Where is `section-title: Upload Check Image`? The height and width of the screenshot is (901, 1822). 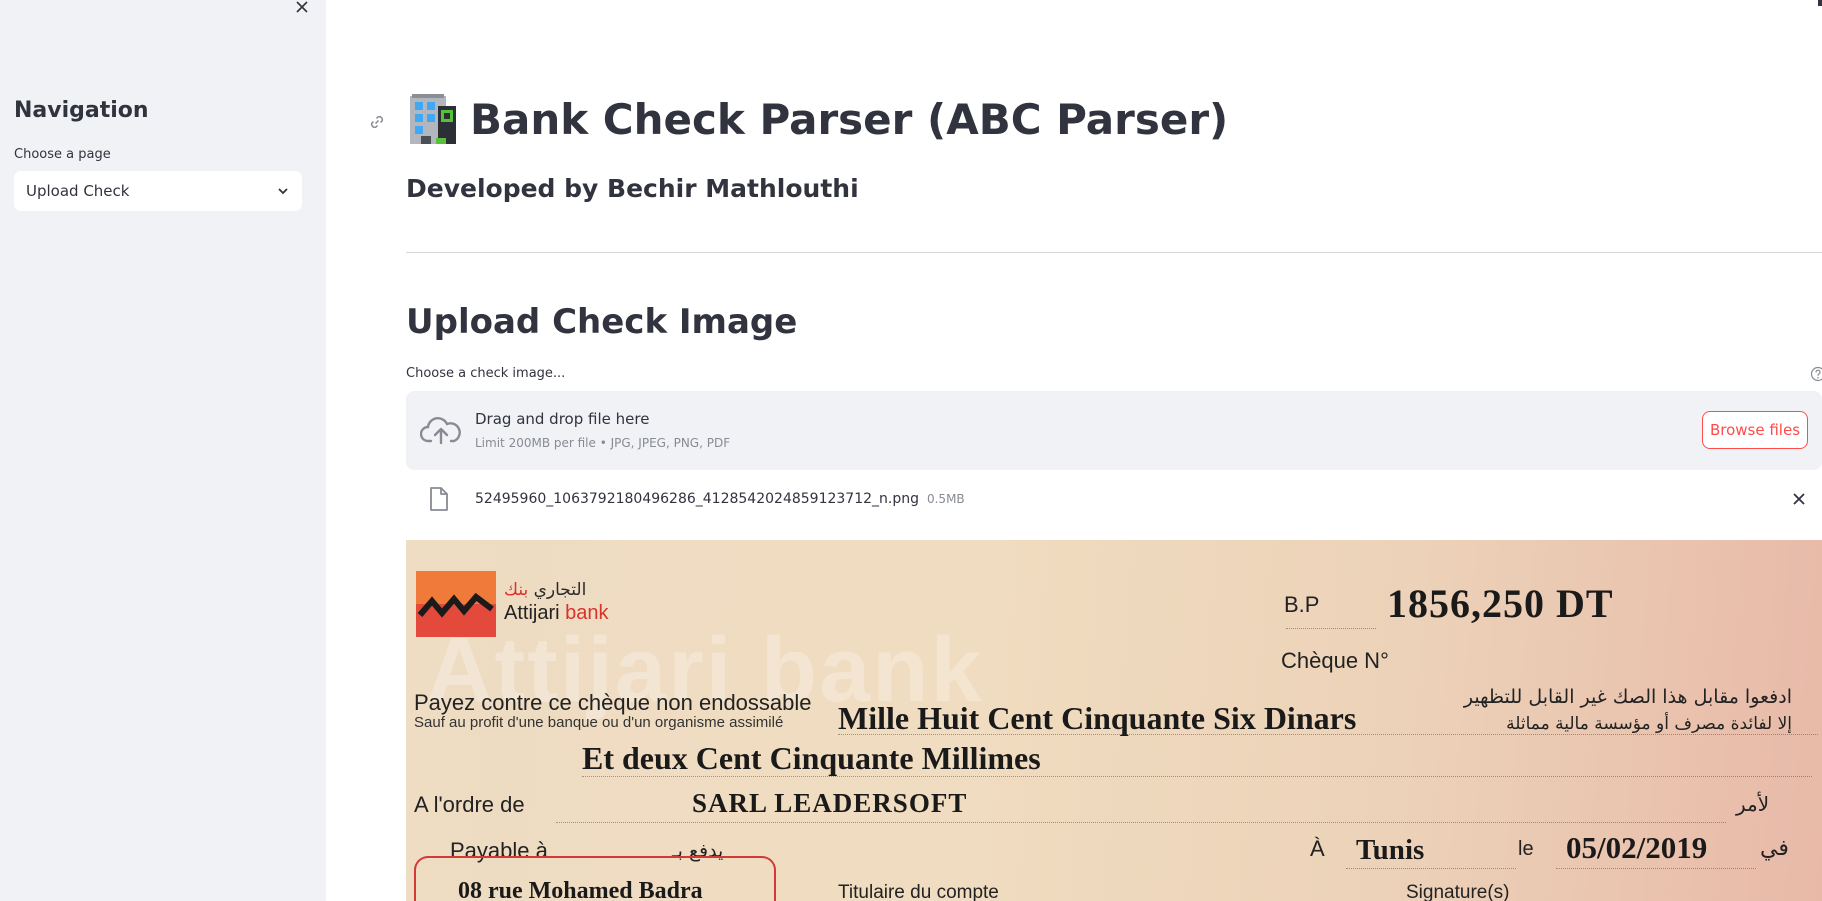 section-title: Upload Check Image is located at coordinates (602, 322).